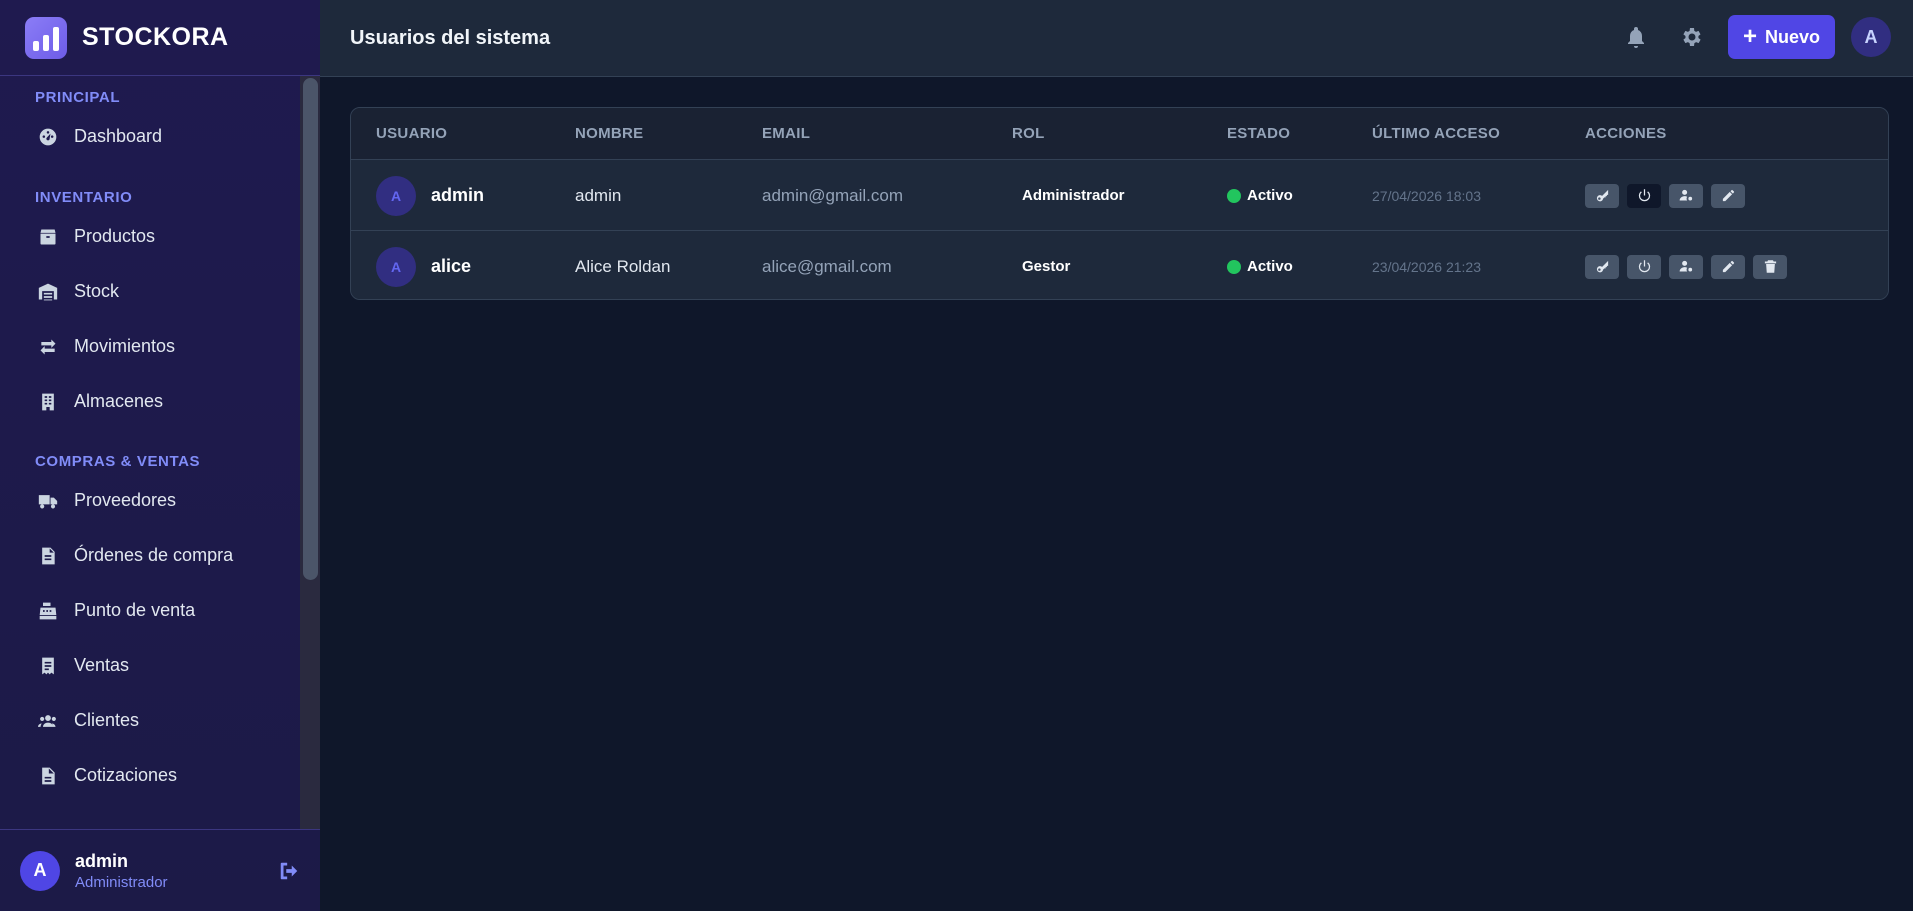 This screenshot has width=1913, height=911. Describe the element at coordinates (150, 665) in the screenshot. I see `sidebar-item-ventas: Ventas` at that location.